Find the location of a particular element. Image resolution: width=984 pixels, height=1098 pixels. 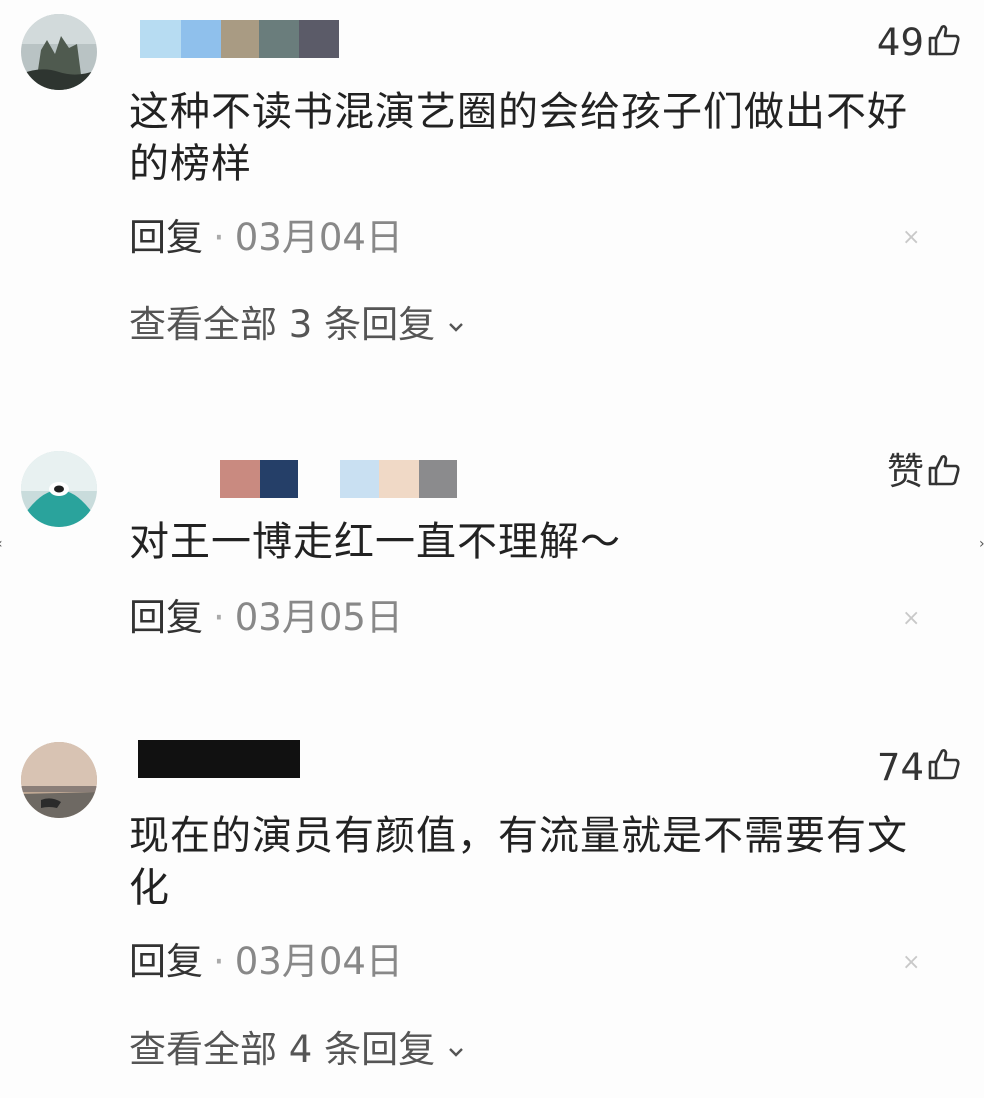

view-all-replies-link: 查看全部 4 条回复 is located at coordinates (297, 1050).